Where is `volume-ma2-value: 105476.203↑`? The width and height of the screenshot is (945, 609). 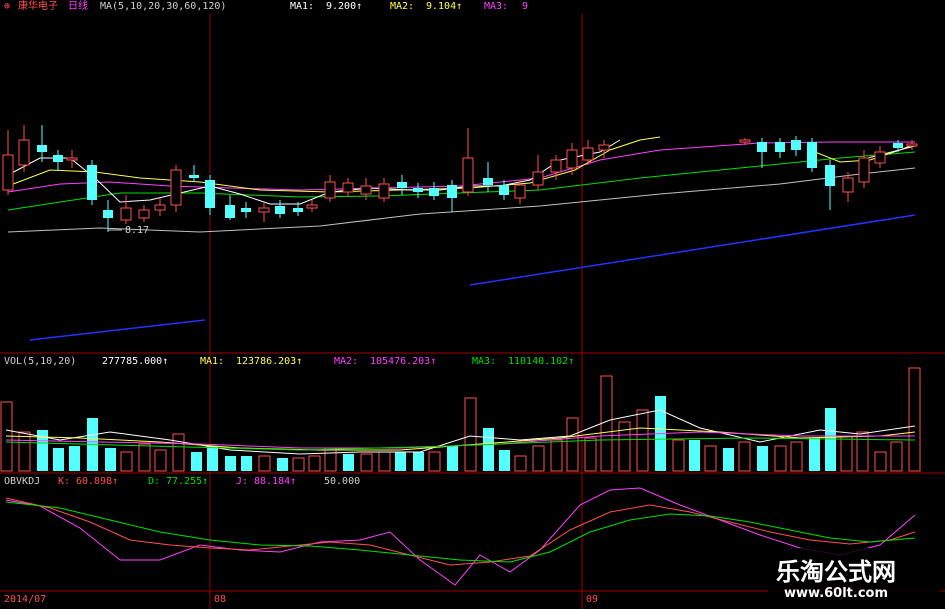 volume-ma2-value: 105476.203↑ is located at coordinates (403, 361).